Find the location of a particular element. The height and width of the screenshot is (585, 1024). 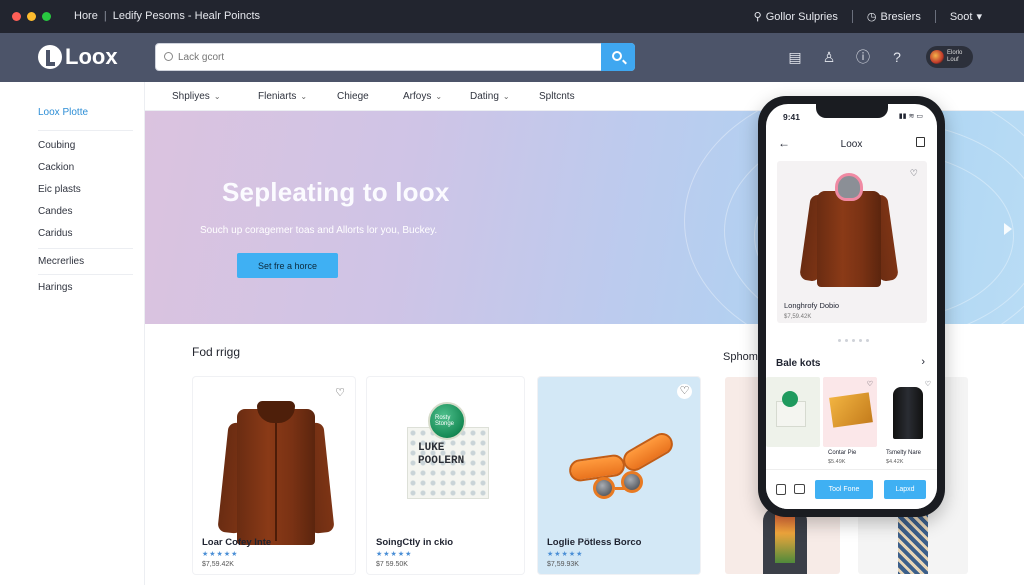

nav-item-4-label: Dating is located at coordinates (484, 96).